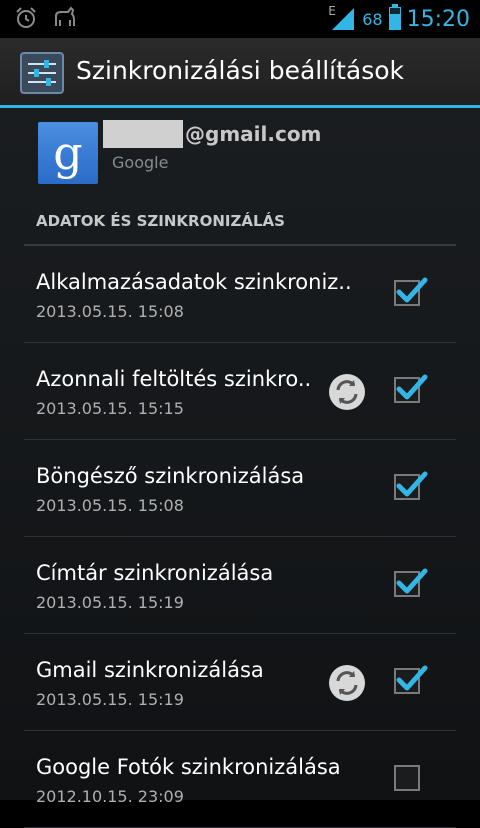 This screenshot has height=828, width=480. I want to click on account-email: @gmail.com, so click(253, 134).